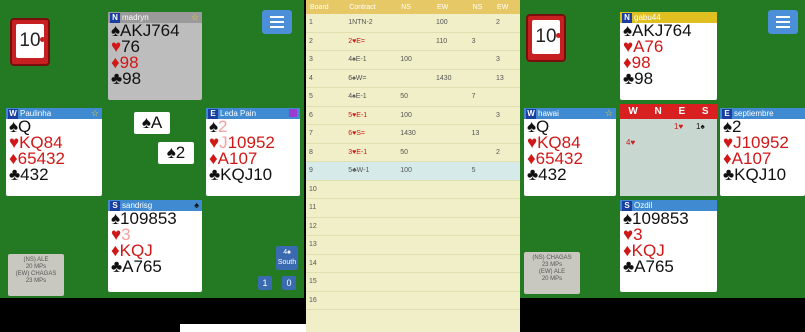  Describe the element at coordinates (506, 152) in the screenshot. I see `table-cell: 2` at that location.